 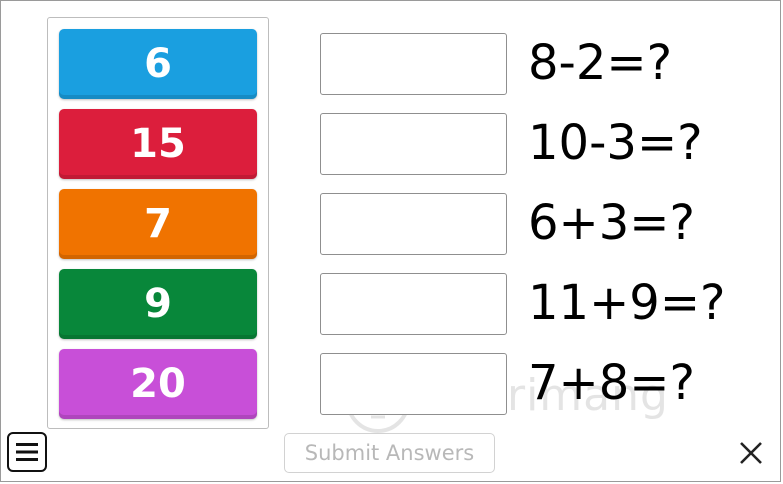 I want to click on close-button, so click(x=751, y=453).